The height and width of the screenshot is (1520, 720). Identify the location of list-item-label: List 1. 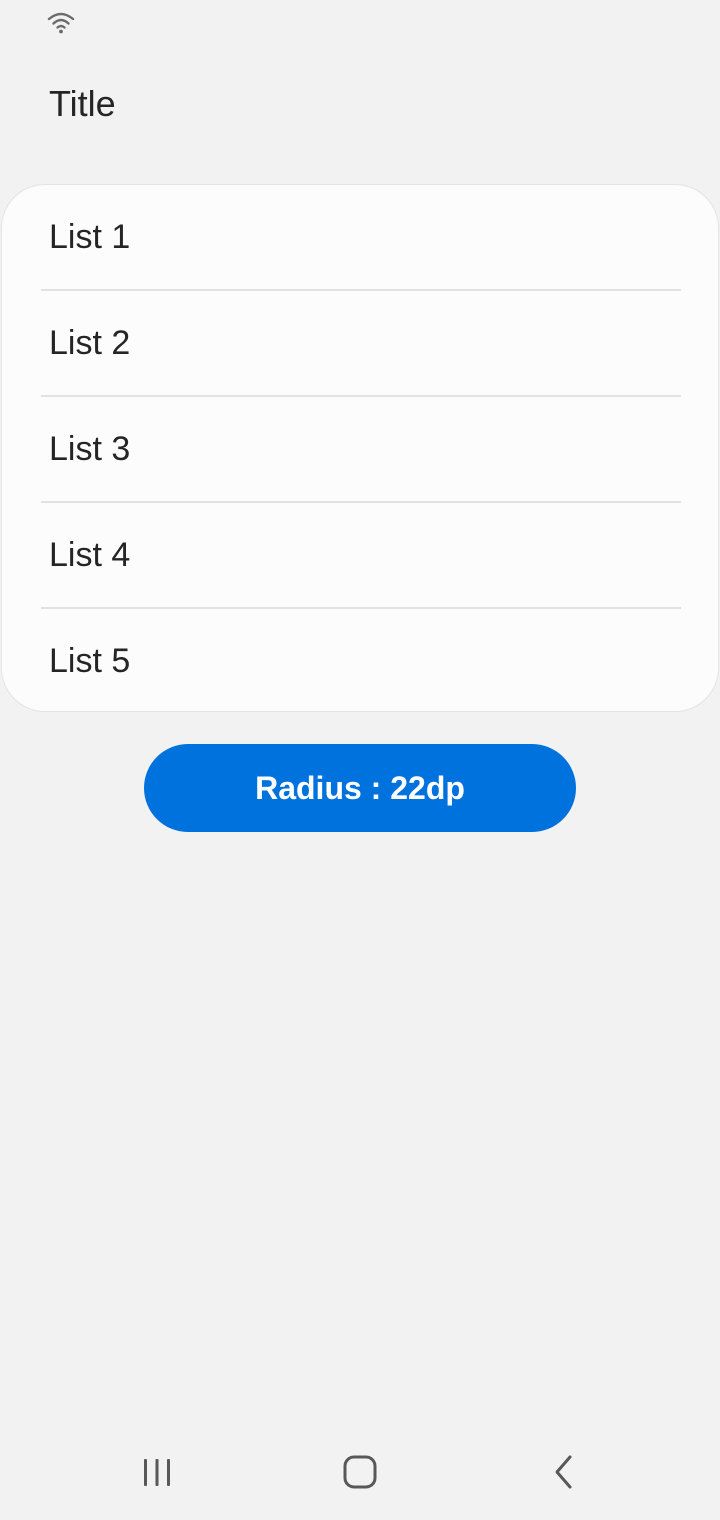
(90, 237).